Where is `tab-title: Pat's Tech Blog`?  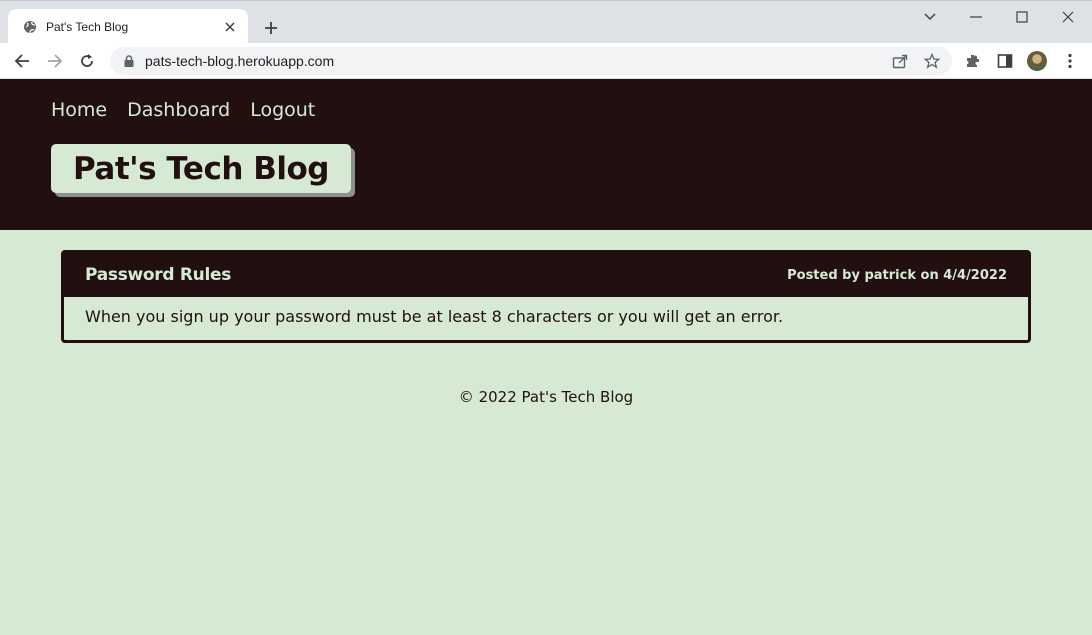
tab-title: Pat's Tech Blog is located at coordinates (87, 26).